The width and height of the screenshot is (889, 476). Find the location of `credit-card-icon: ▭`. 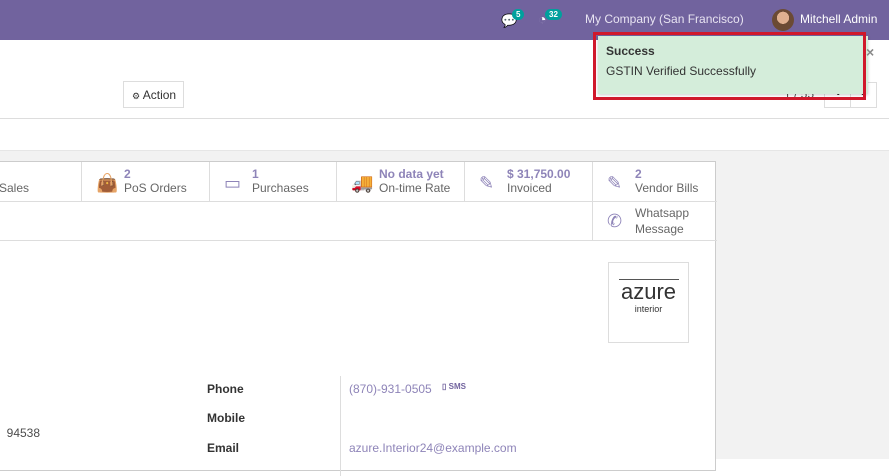

credit-card-icon: ▭ is located at coordinates (233, 183).